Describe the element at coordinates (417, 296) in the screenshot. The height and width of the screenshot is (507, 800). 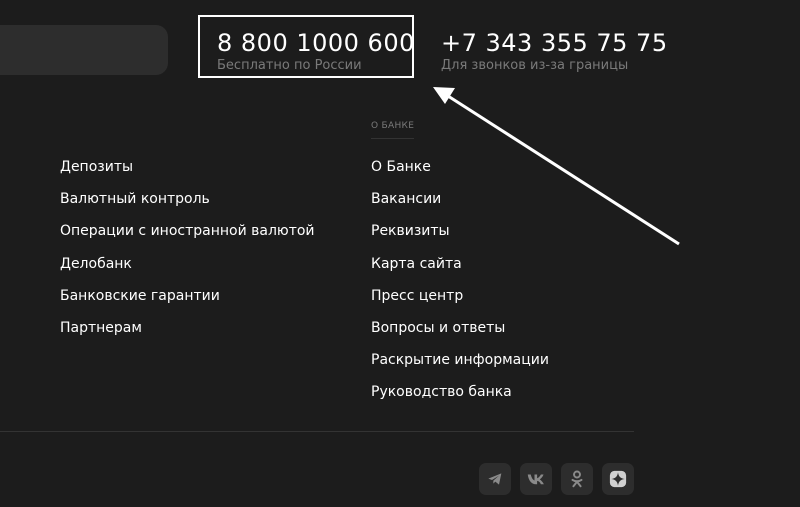
I see `footer-link-press-center: Пресс центр` at that location.